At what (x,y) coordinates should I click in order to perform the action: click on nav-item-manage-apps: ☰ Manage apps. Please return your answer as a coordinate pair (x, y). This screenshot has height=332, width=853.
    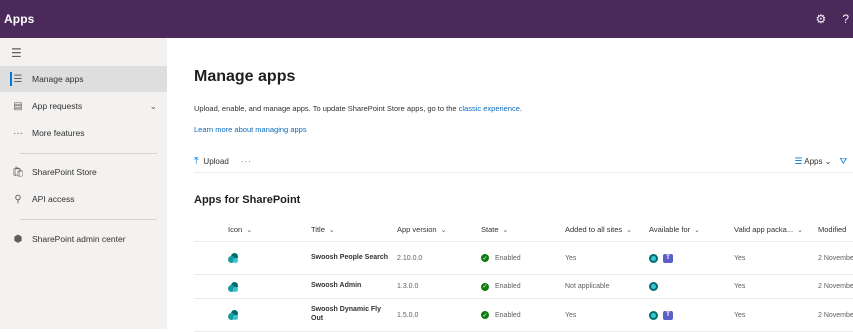
    Looking at the image, I should click on (83, 79).